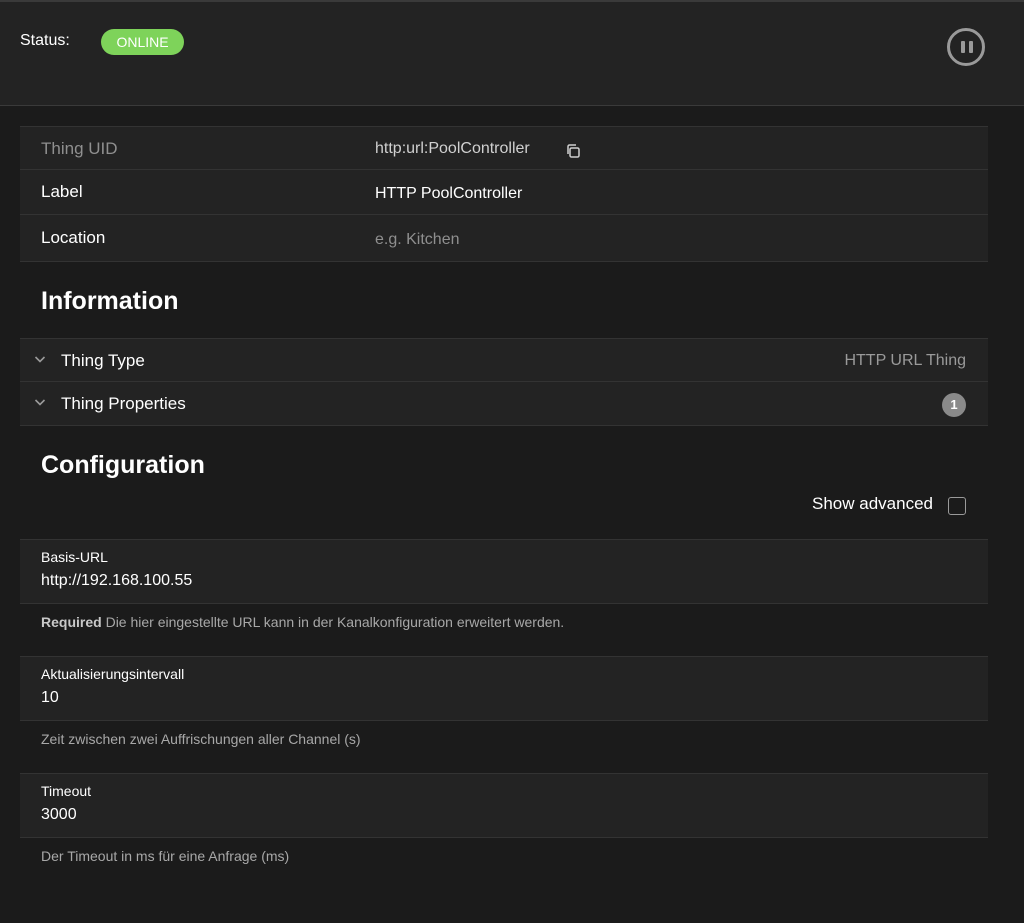 The width and height of the screenshot is (1024, 923). What do you see at coordinates (110, 301) in the screenshot?
I see `information-title: Information` at bounding box center [110, 301].